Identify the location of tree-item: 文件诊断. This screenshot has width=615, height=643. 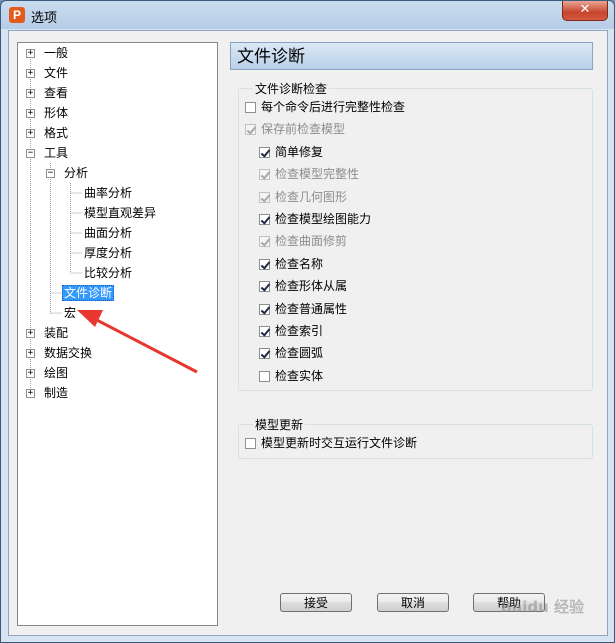
(88, 293).